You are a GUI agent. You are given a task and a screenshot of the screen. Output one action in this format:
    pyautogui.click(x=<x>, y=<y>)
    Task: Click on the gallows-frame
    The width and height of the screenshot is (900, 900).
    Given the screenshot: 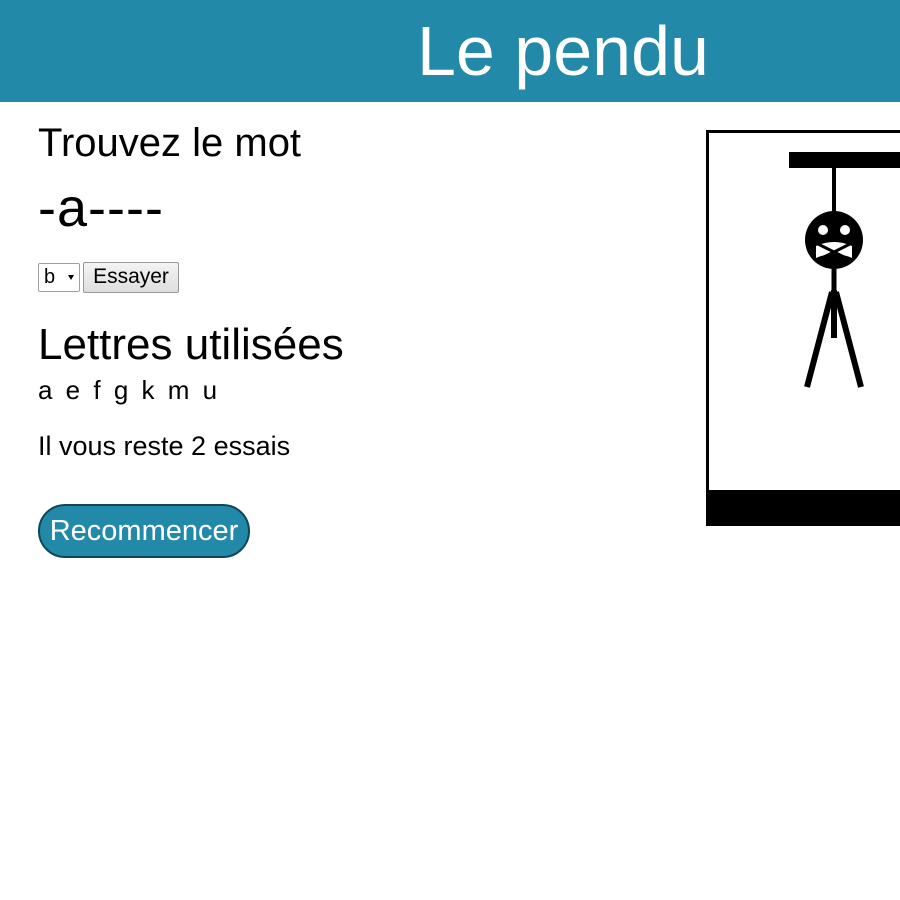 What is the action you would take?
    pyautogui.click(x=803, y=328)
    